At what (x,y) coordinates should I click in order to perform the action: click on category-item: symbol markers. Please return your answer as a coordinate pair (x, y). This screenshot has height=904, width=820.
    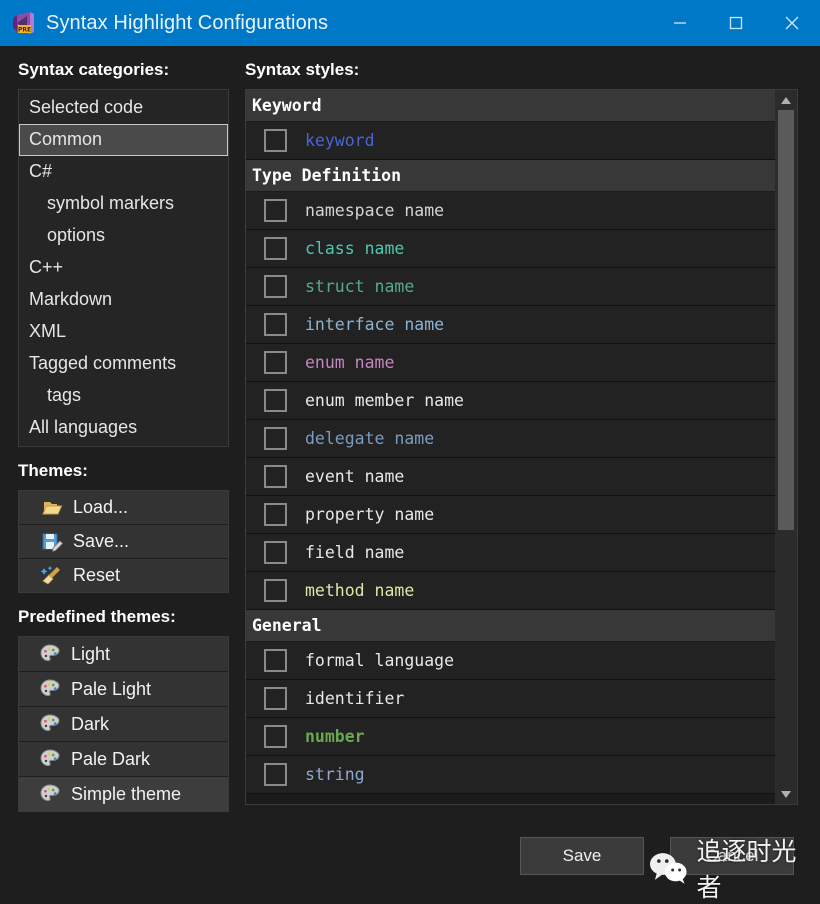
    Looking at the image, I should click on (123, 204).